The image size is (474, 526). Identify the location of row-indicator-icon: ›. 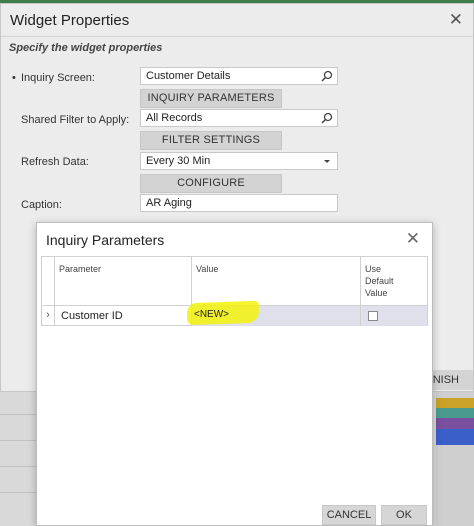
(48, 315).